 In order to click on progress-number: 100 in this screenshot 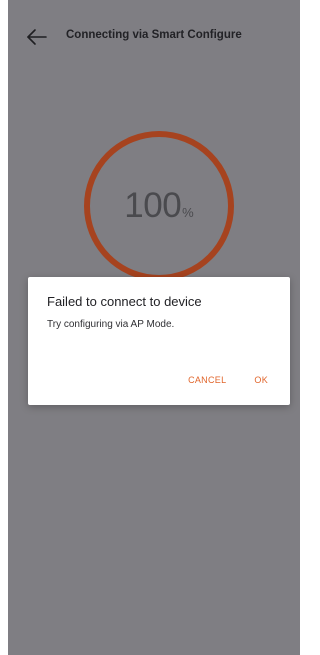, I will do `click(153, 205)`.